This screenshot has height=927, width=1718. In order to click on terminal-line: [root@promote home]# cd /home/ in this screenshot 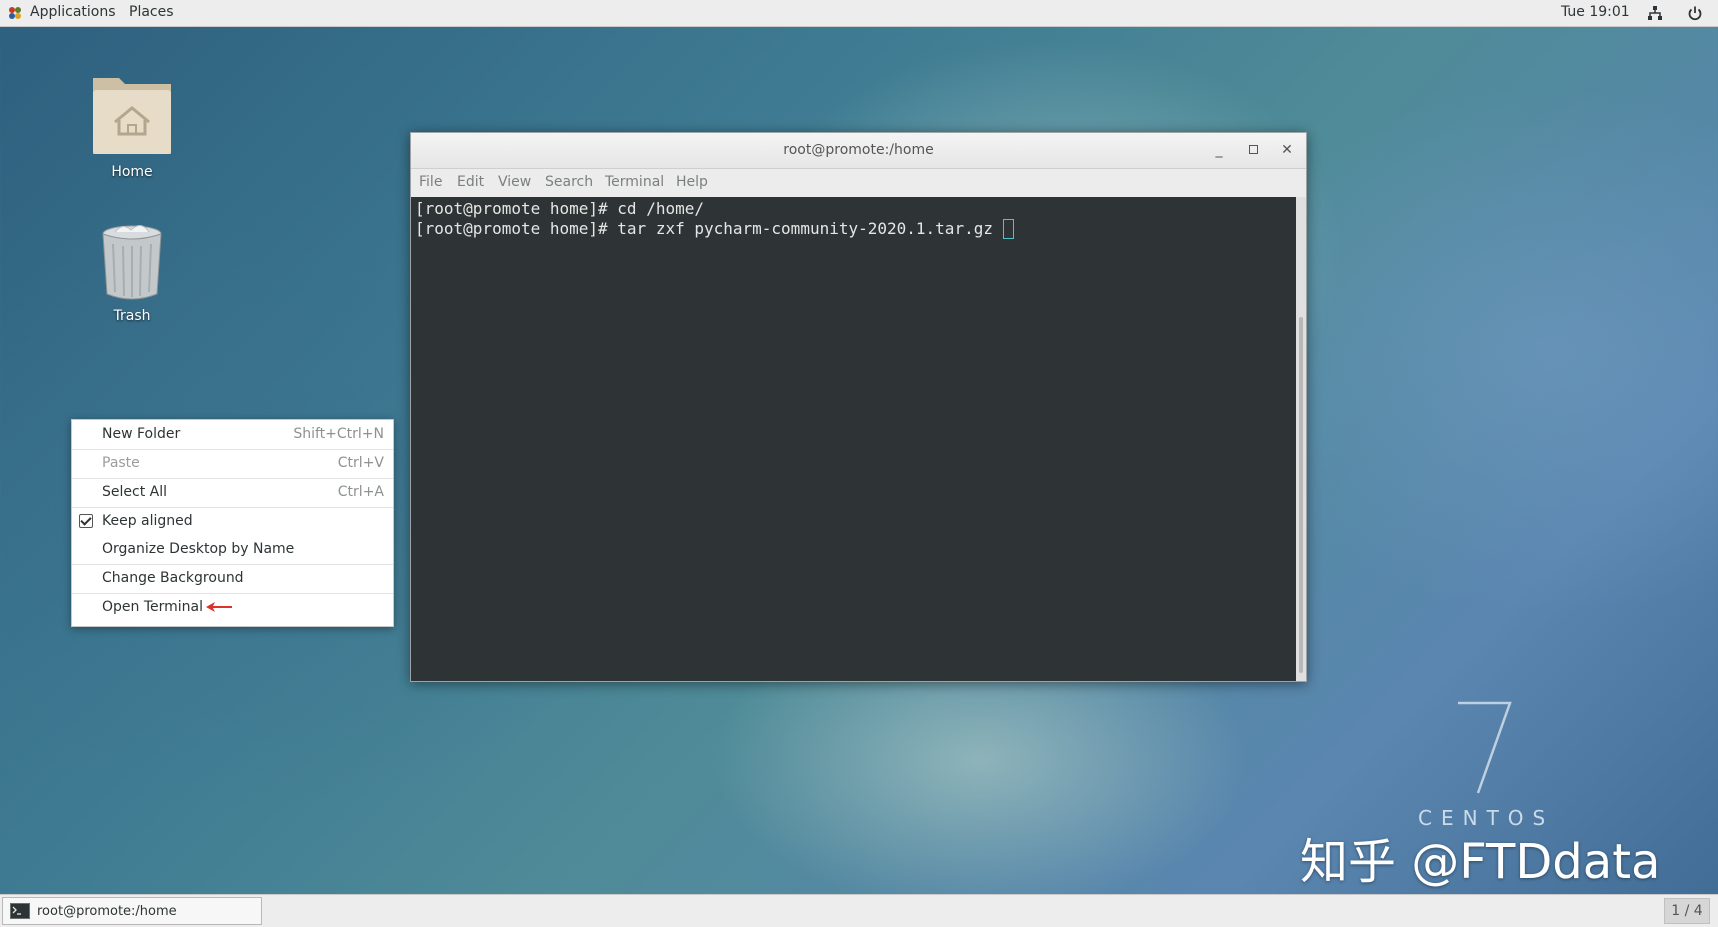, I will do `click(559, 208)`.